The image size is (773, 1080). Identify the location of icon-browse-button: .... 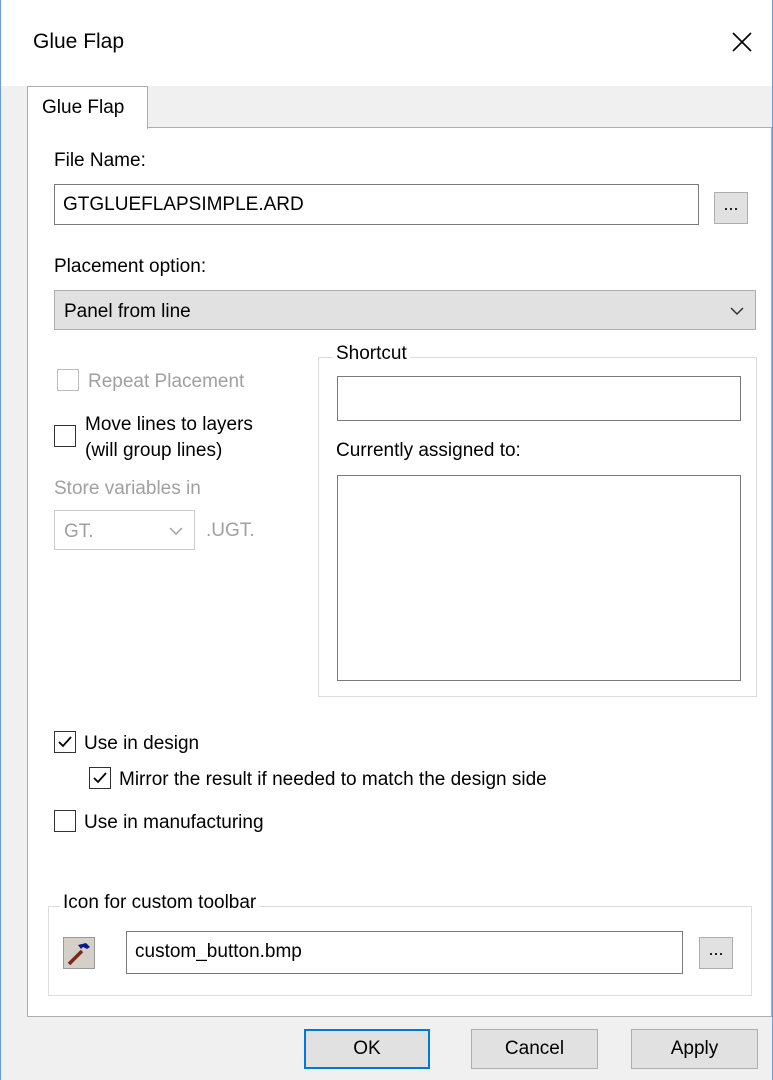
(716, 953).